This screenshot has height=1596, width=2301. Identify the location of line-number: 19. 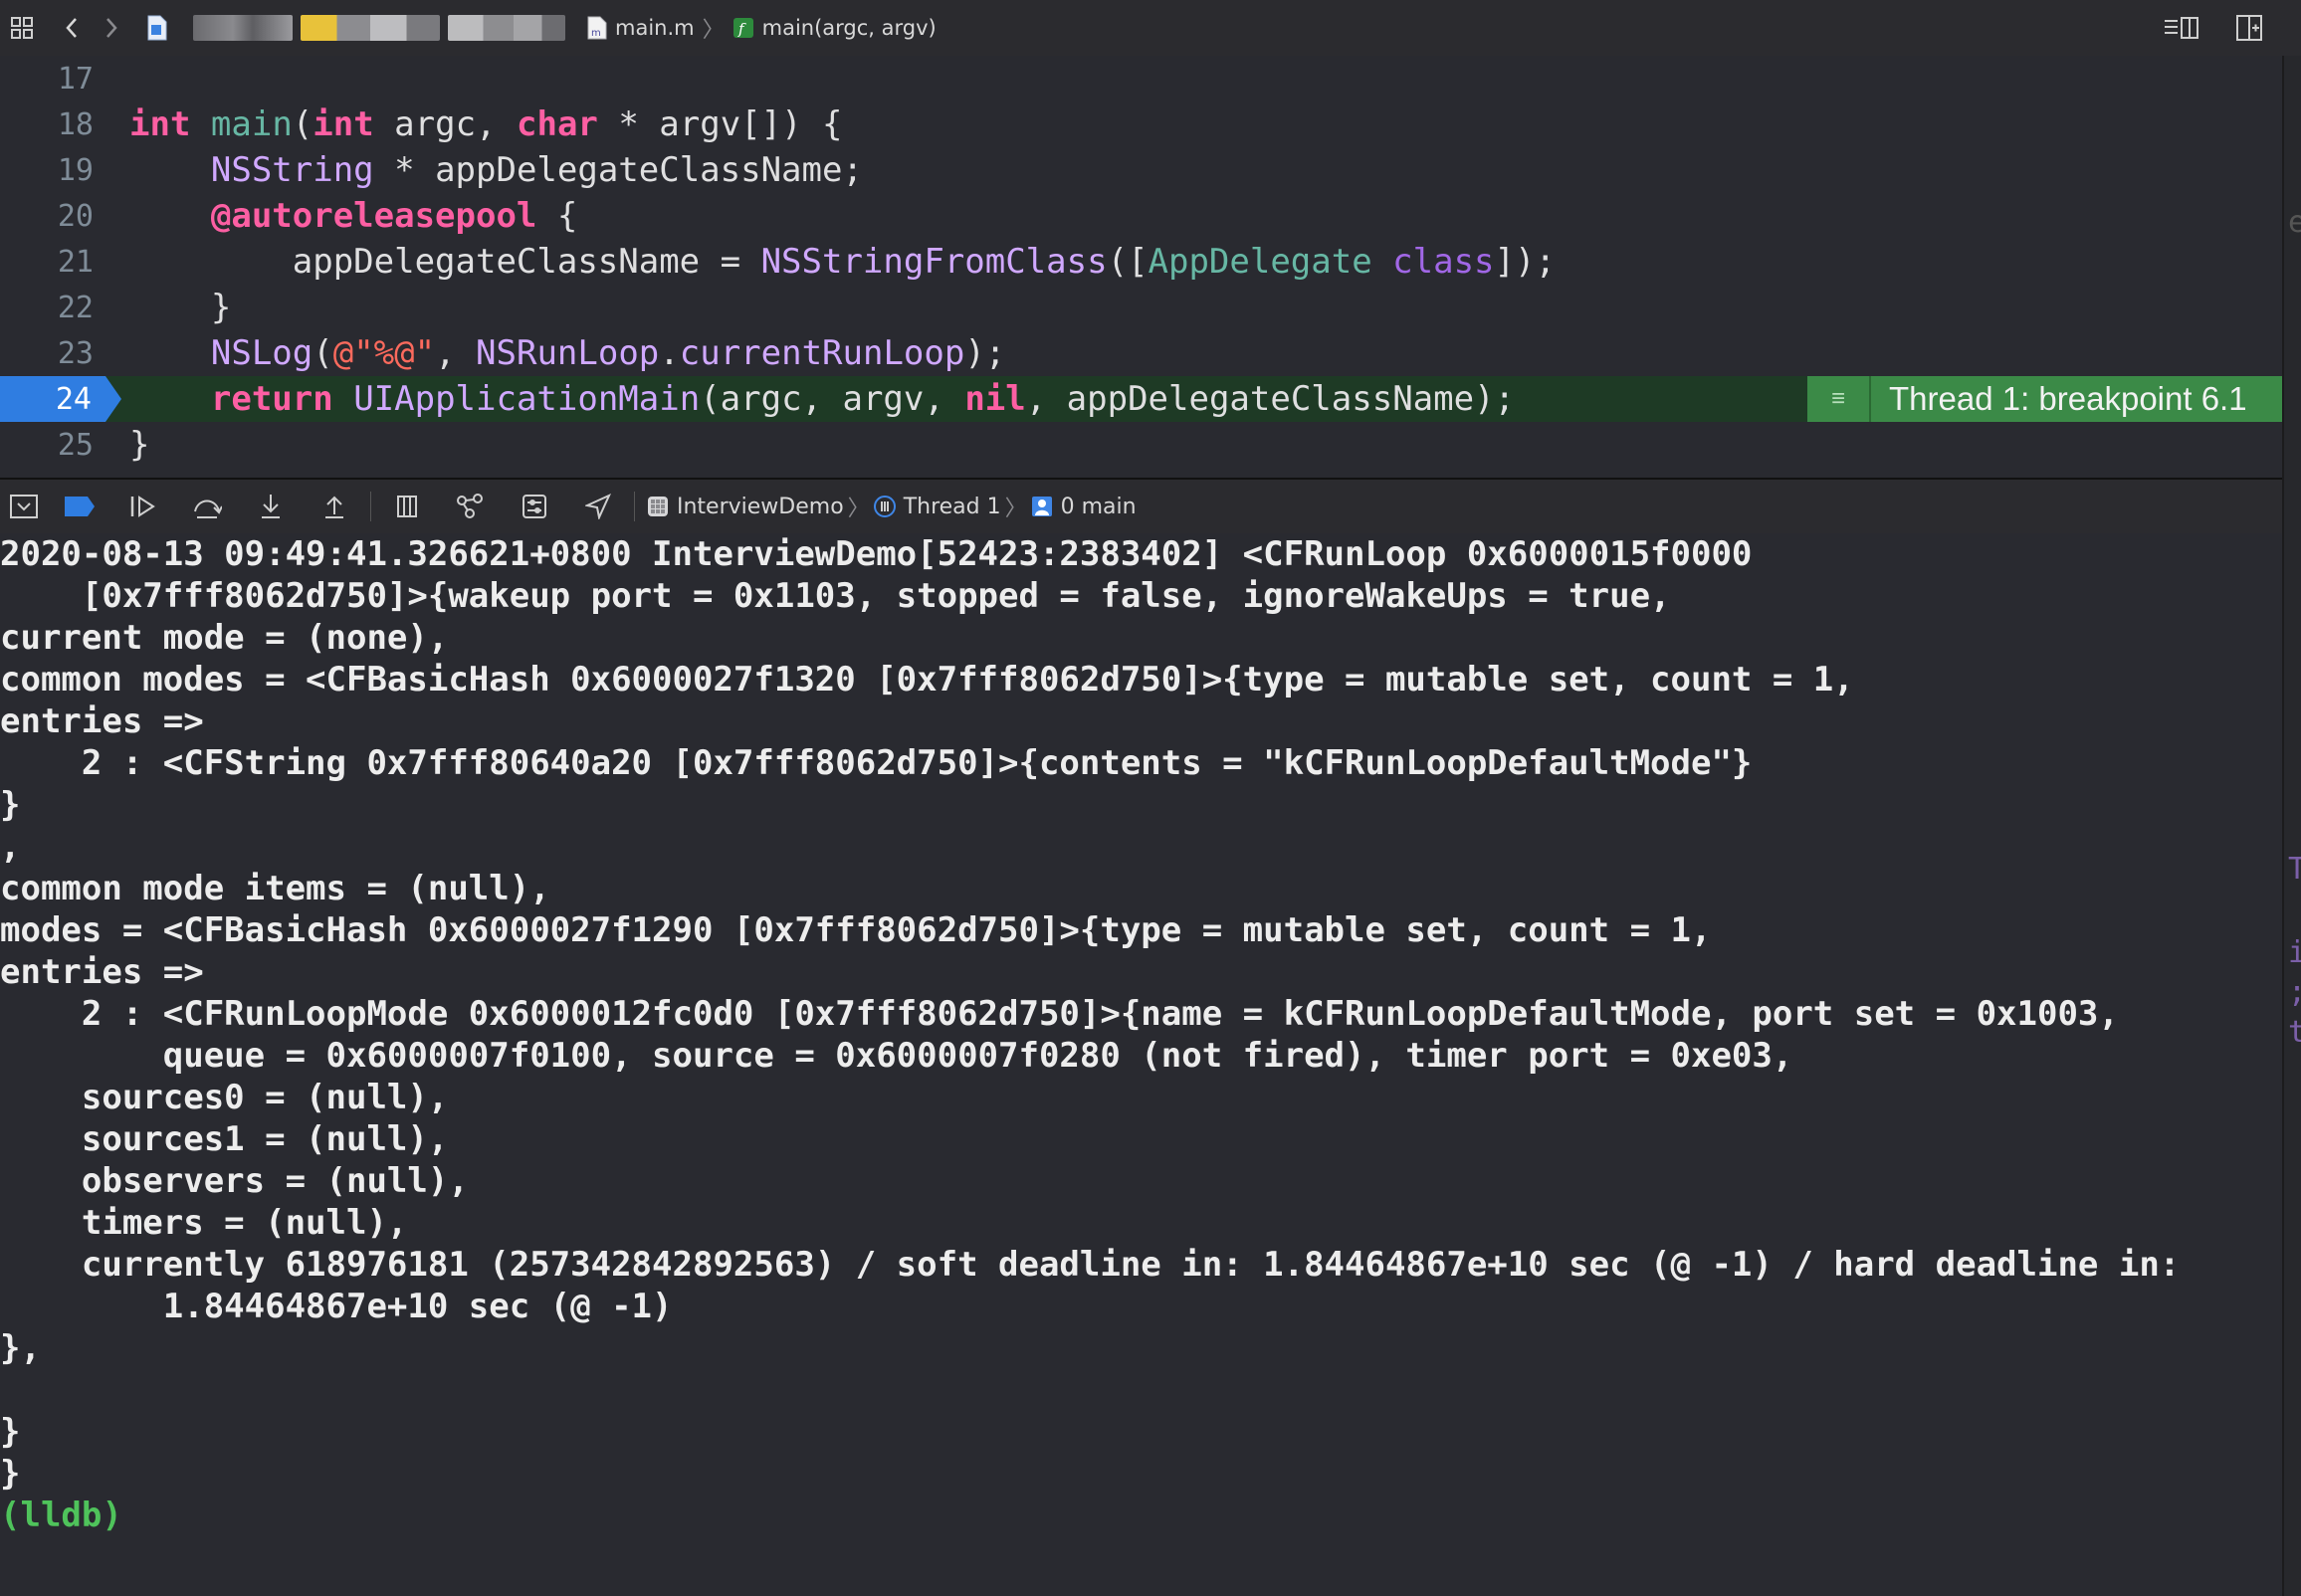
(75, 170).